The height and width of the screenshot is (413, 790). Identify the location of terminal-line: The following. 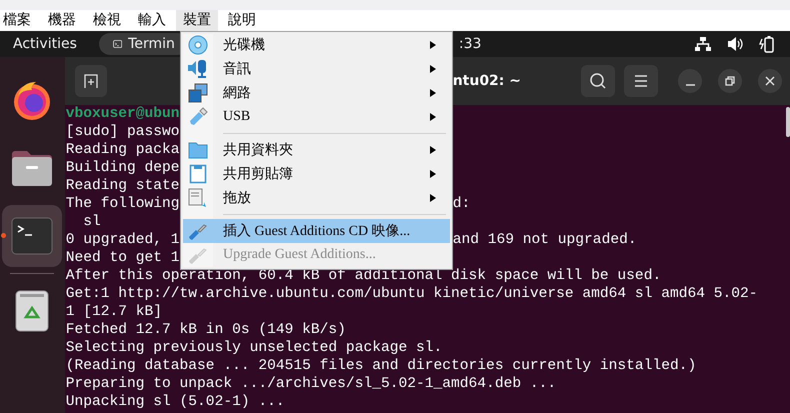
(123, 204).